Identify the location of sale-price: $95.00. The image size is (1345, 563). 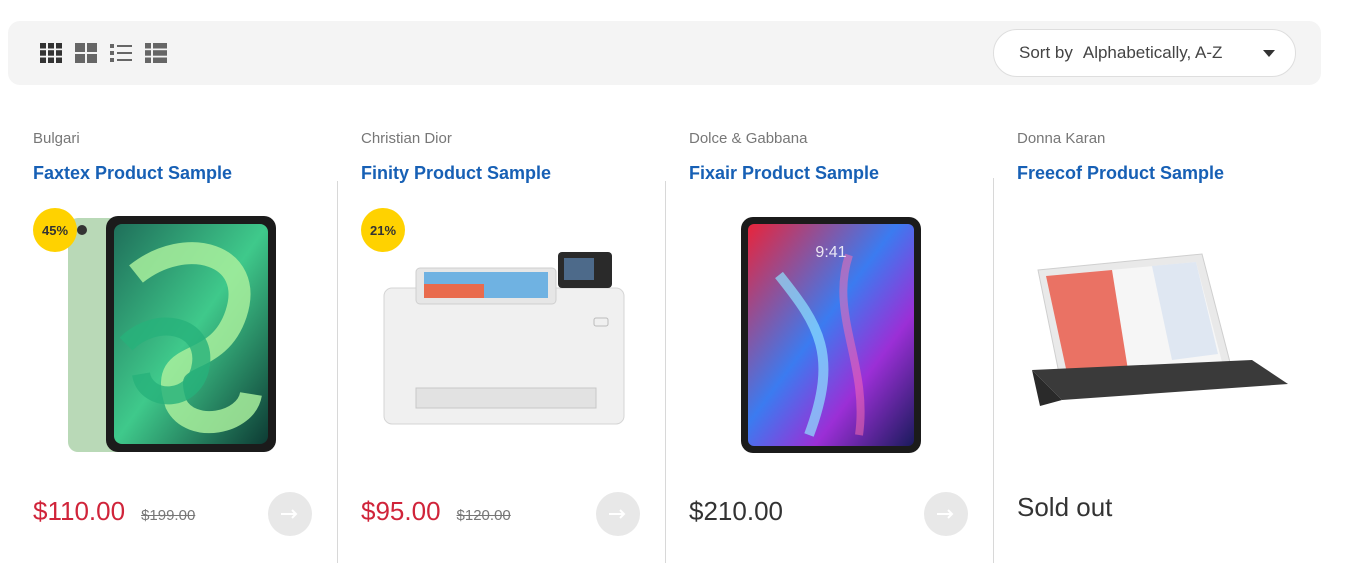
(401, 511).